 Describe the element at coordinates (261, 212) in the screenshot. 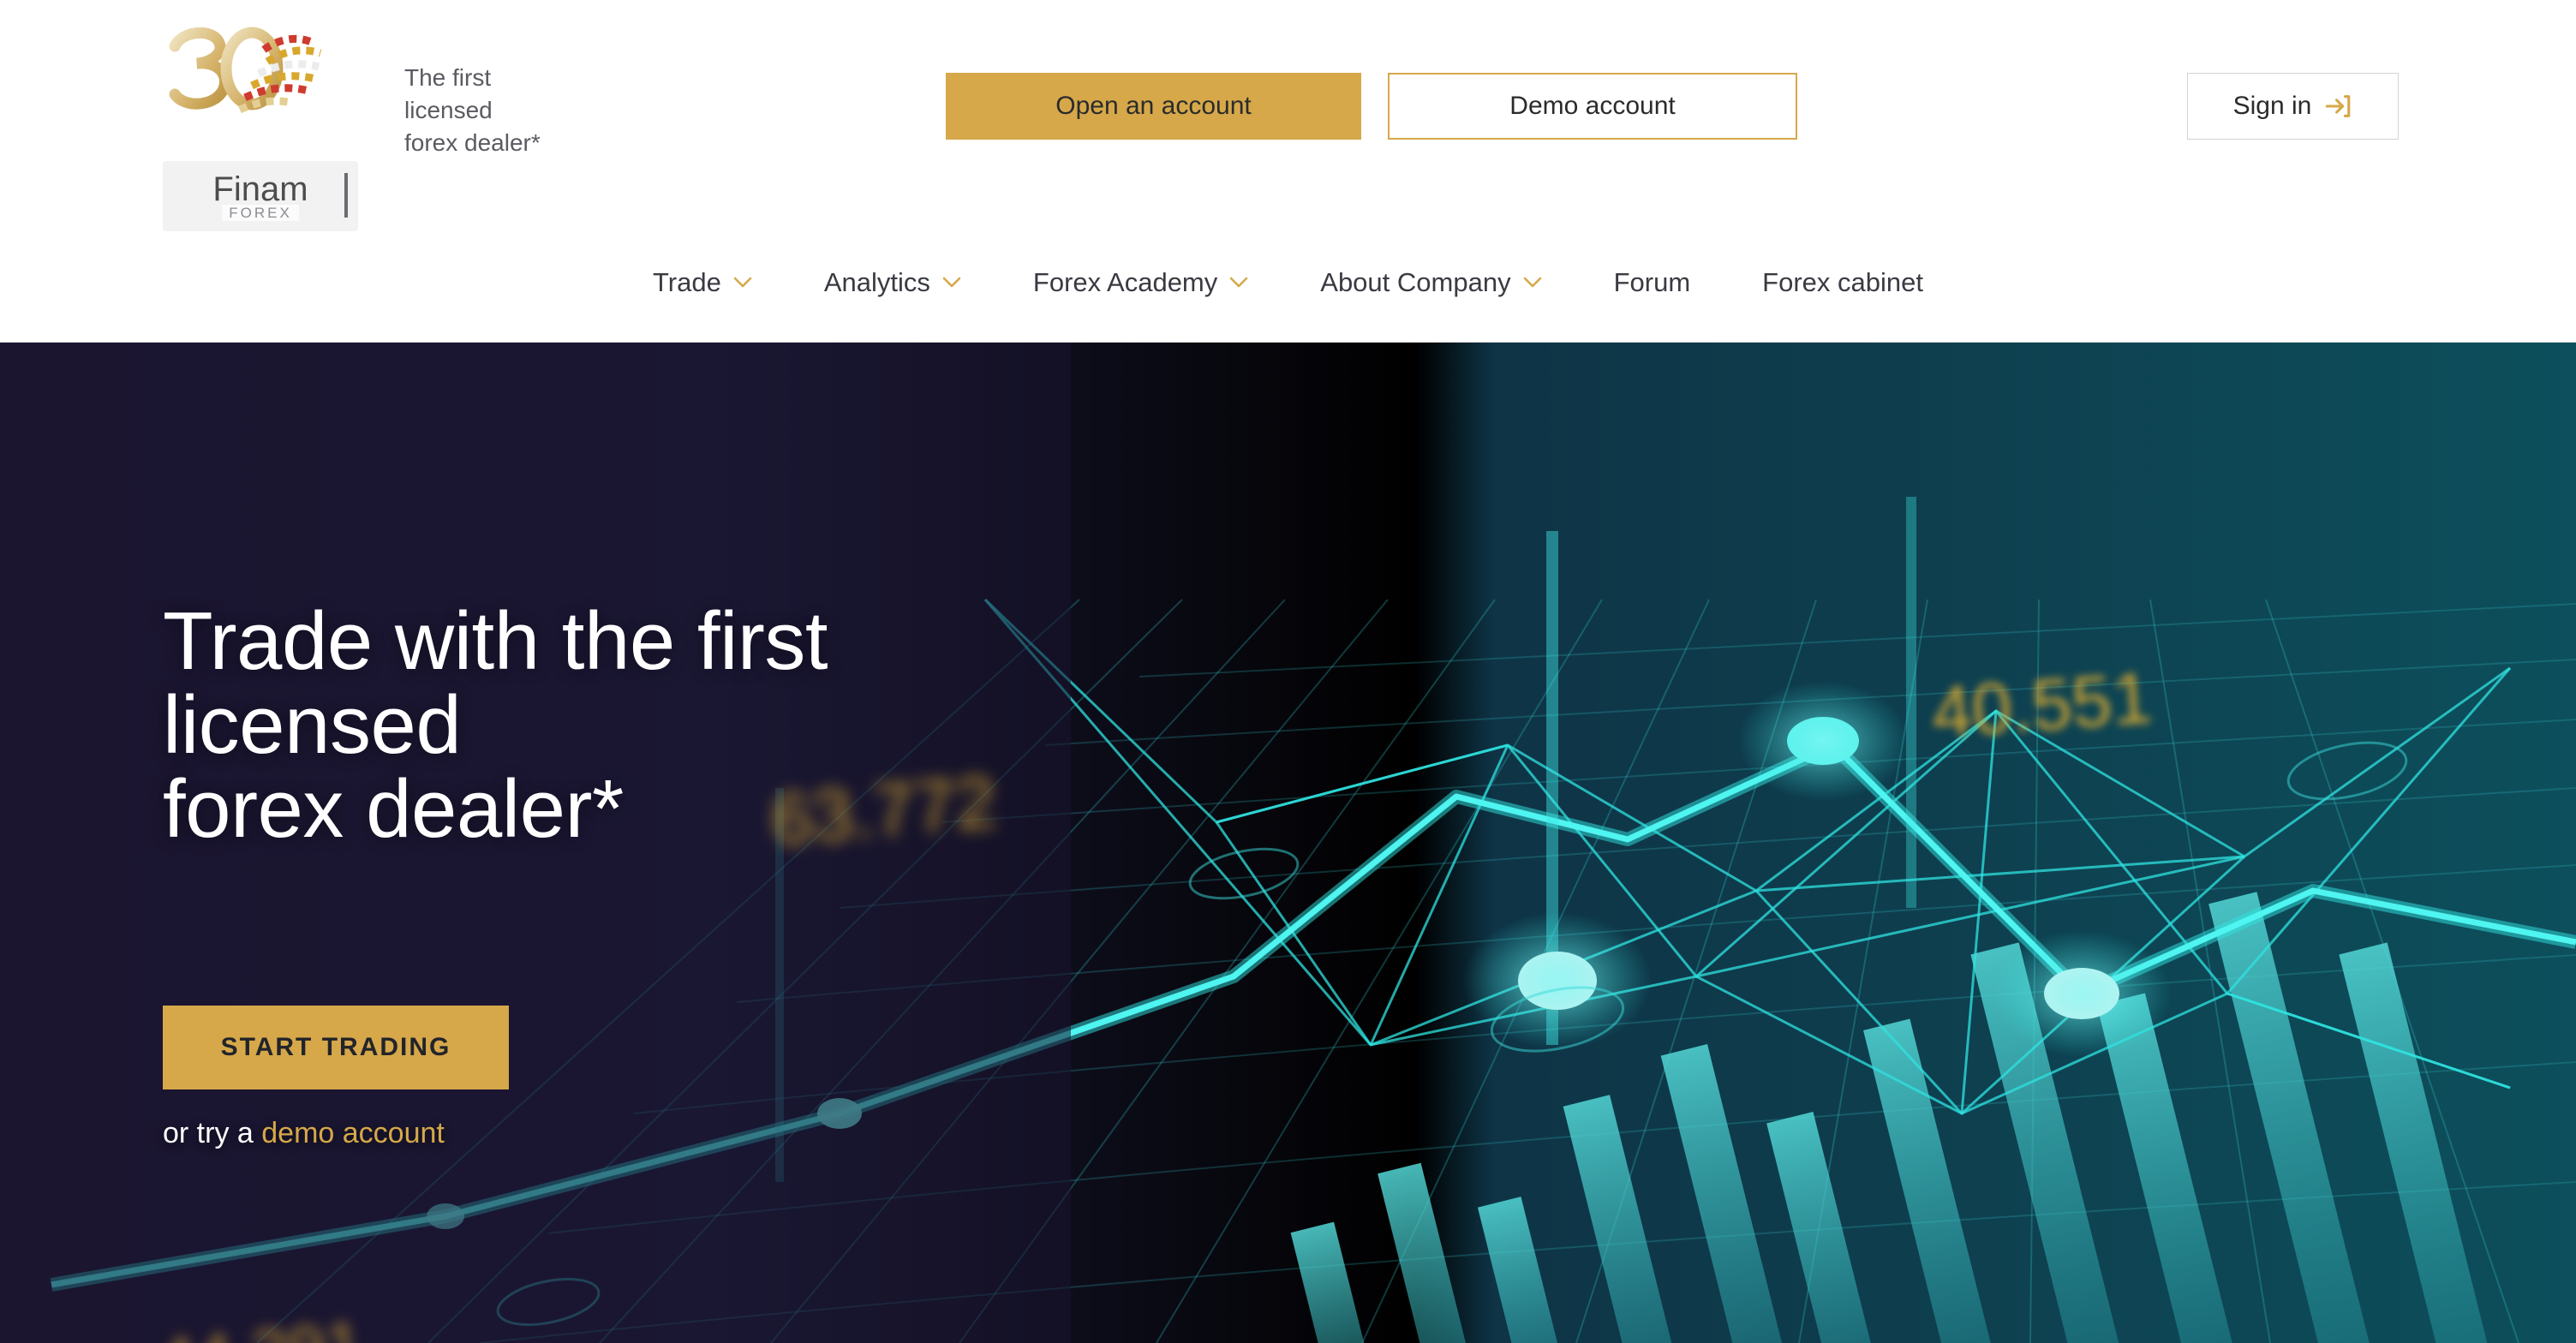

I see `brand-subtitle: FOREX` at that location.